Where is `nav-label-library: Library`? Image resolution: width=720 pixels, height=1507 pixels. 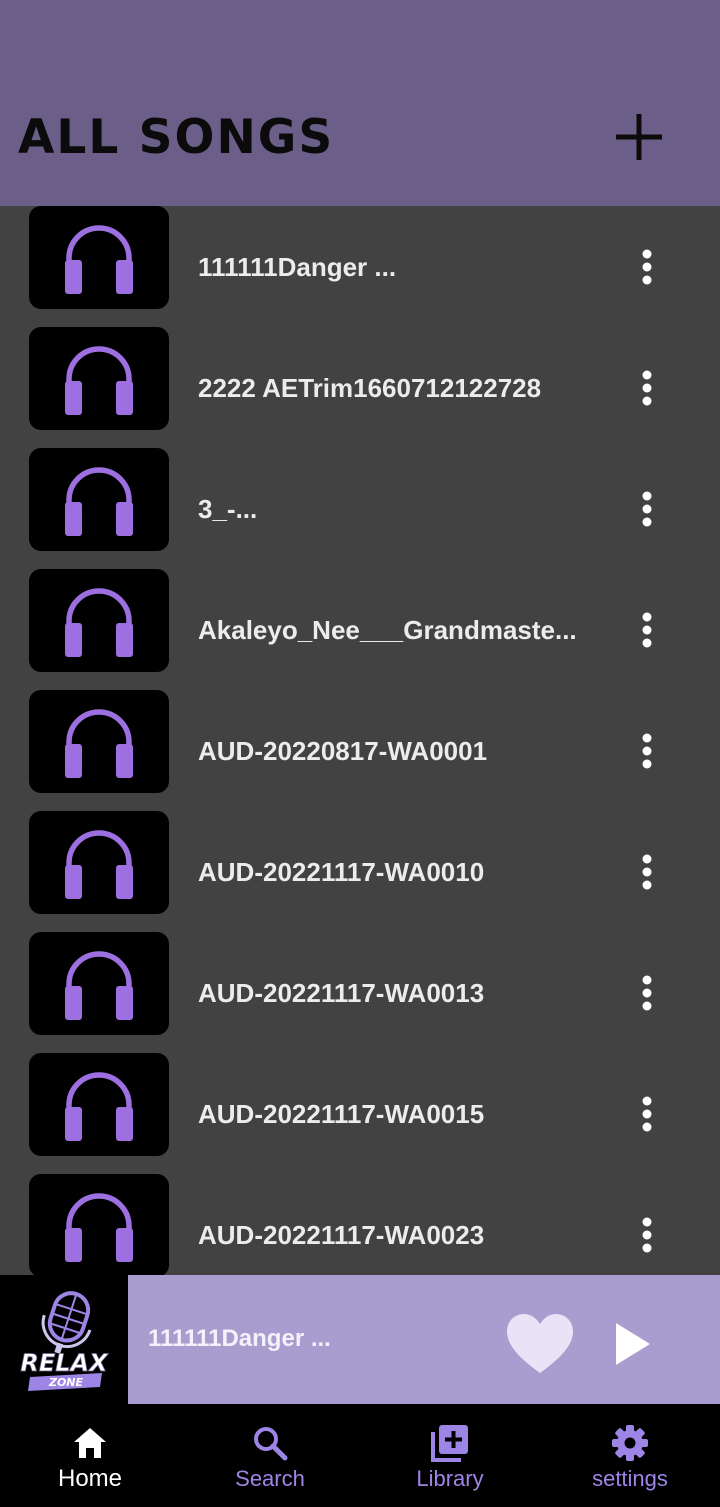 nav-label-library: Library is located at coordinates (450, 1478).